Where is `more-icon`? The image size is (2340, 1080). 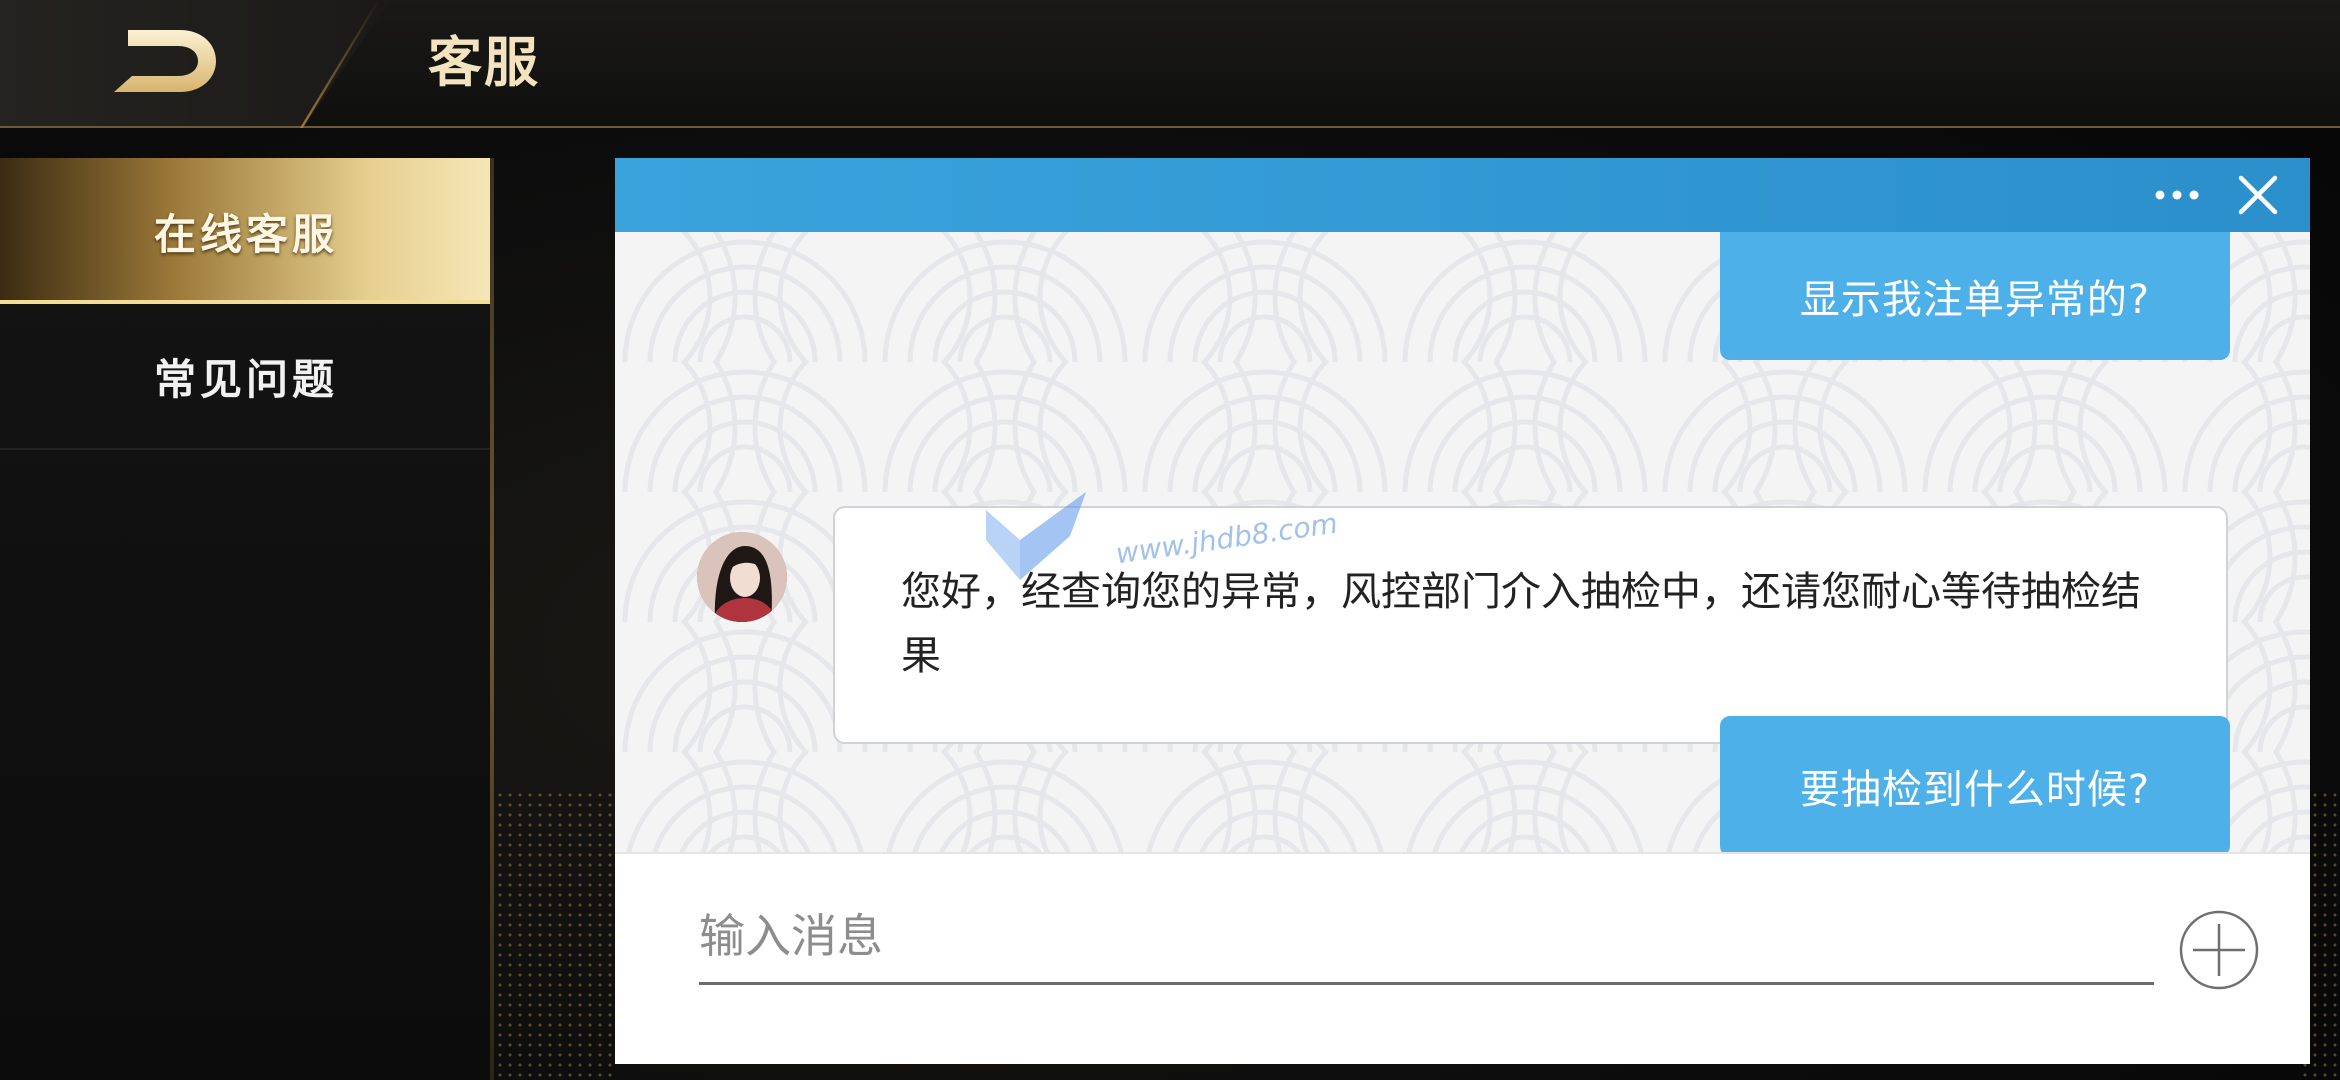
more-icon is located at coordinates (2177, 195).